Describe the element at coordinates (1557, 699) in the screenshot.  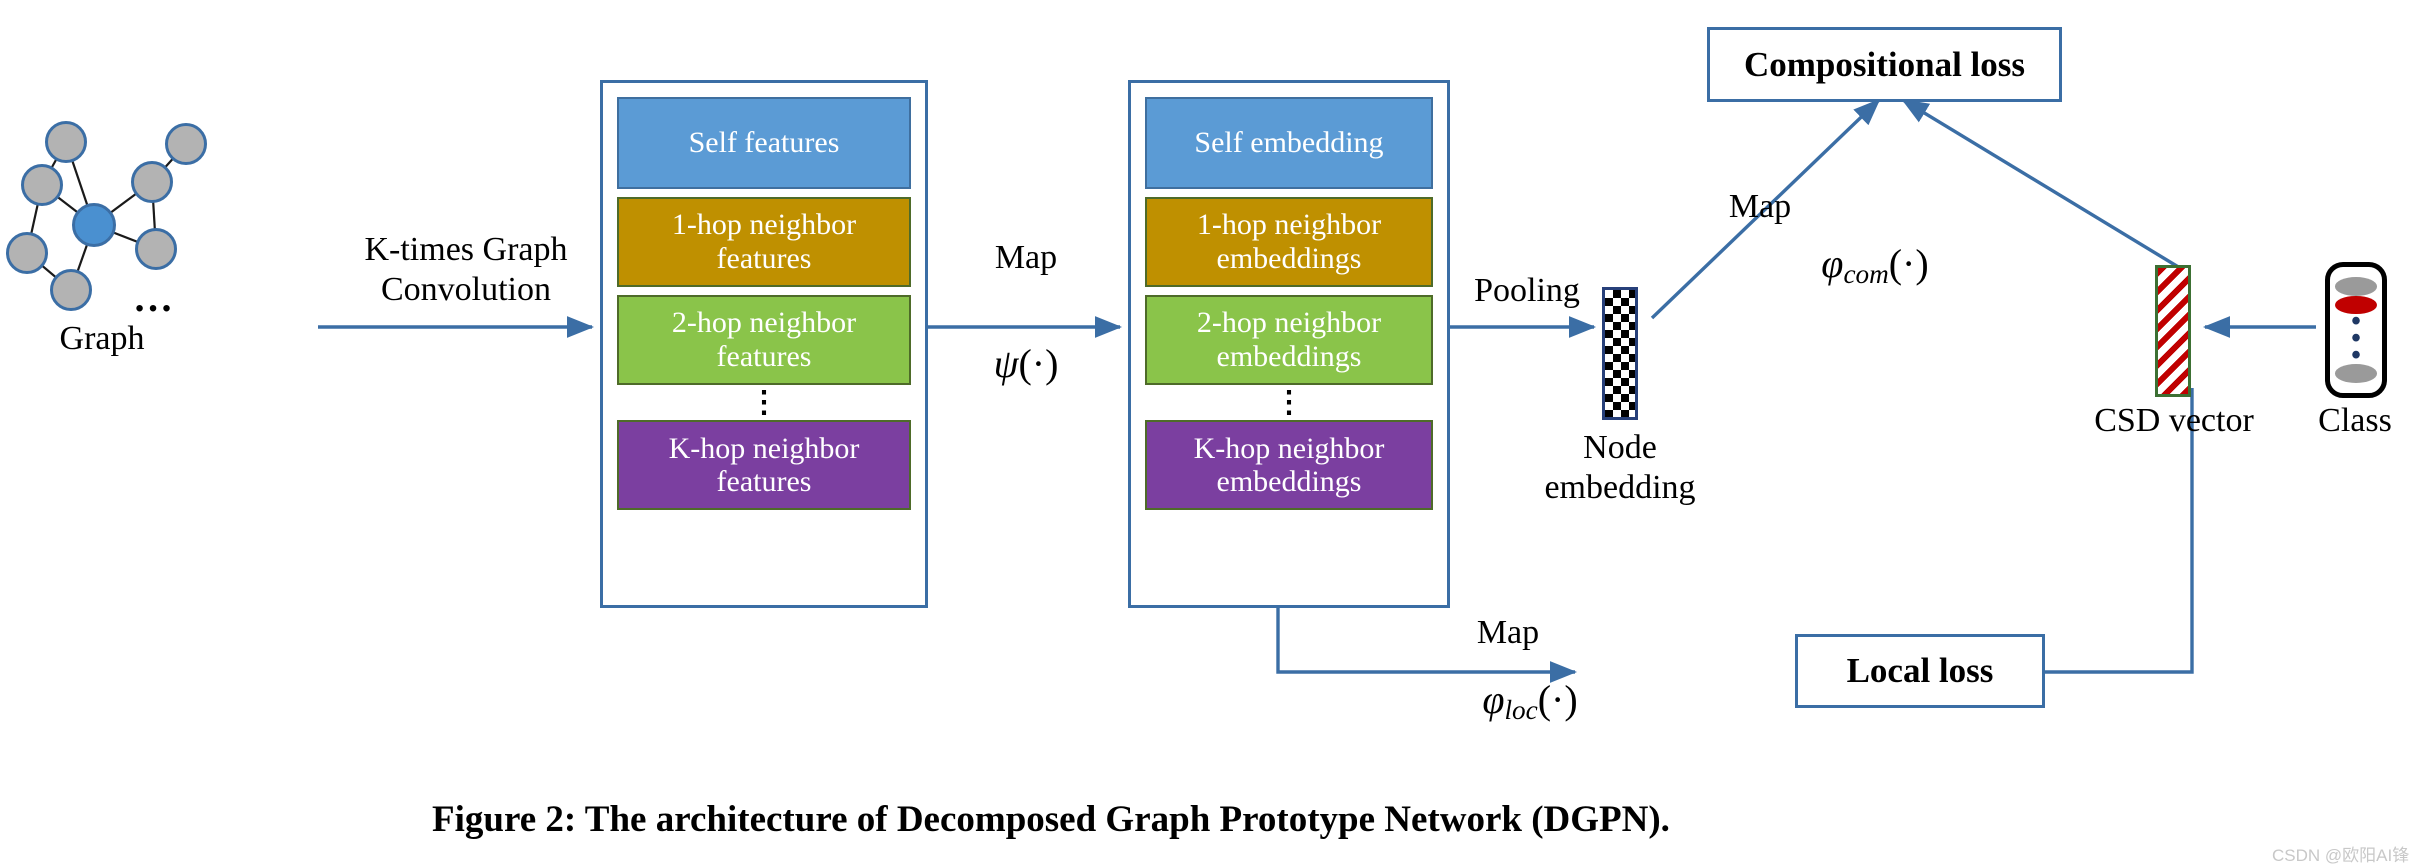
I see `phi-loc-args: (·)` at that location.